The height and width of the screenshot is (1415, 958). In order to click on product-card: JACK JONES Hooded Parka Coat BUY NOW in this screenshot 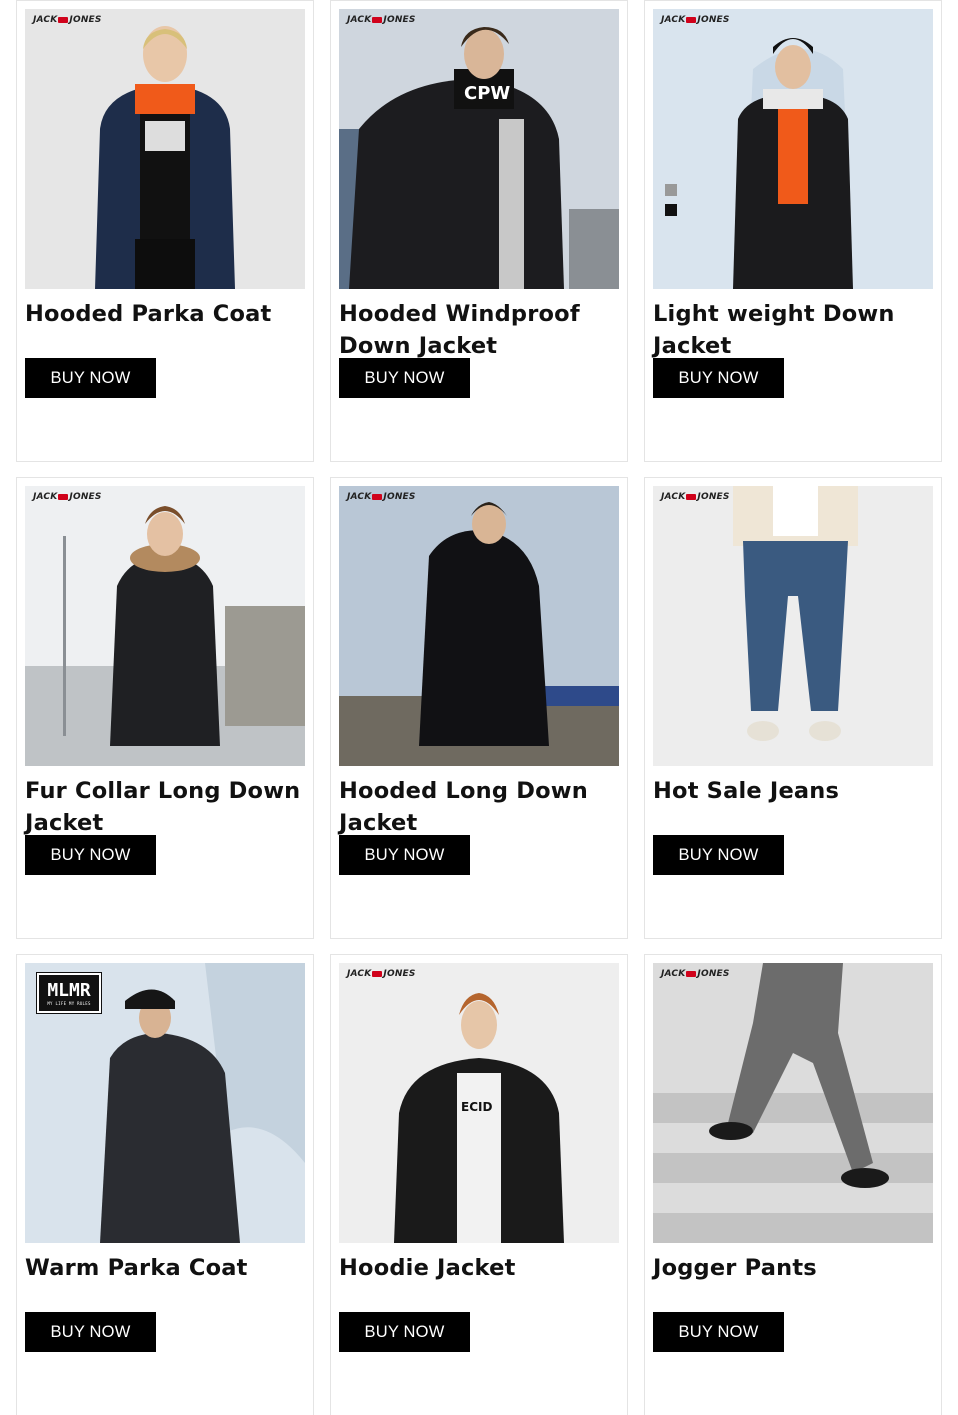, I will do `click(165, 231)`.